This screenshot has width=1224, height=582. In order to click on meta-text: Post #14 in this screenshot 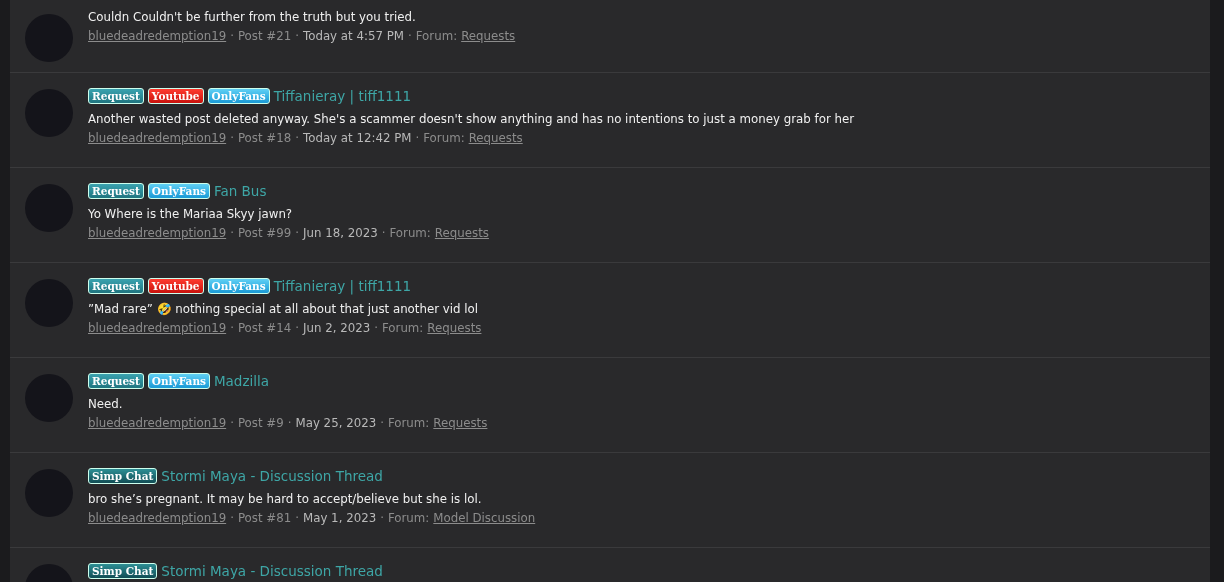, I will do `click(264, 328)`.